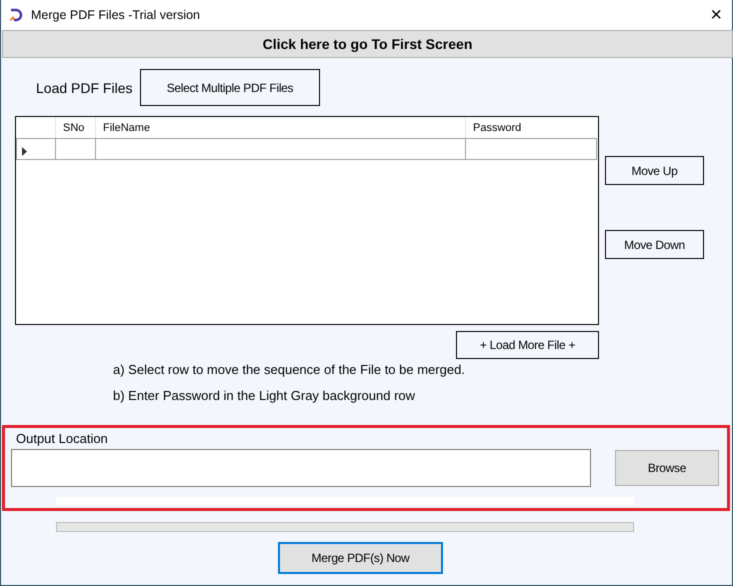 The height and width of the screenshot is (586, 733). What do you see at coordinates (85, 88) in the screenshot?
I see `load-label: Load PDF Files` at bounding box center [85, 88].